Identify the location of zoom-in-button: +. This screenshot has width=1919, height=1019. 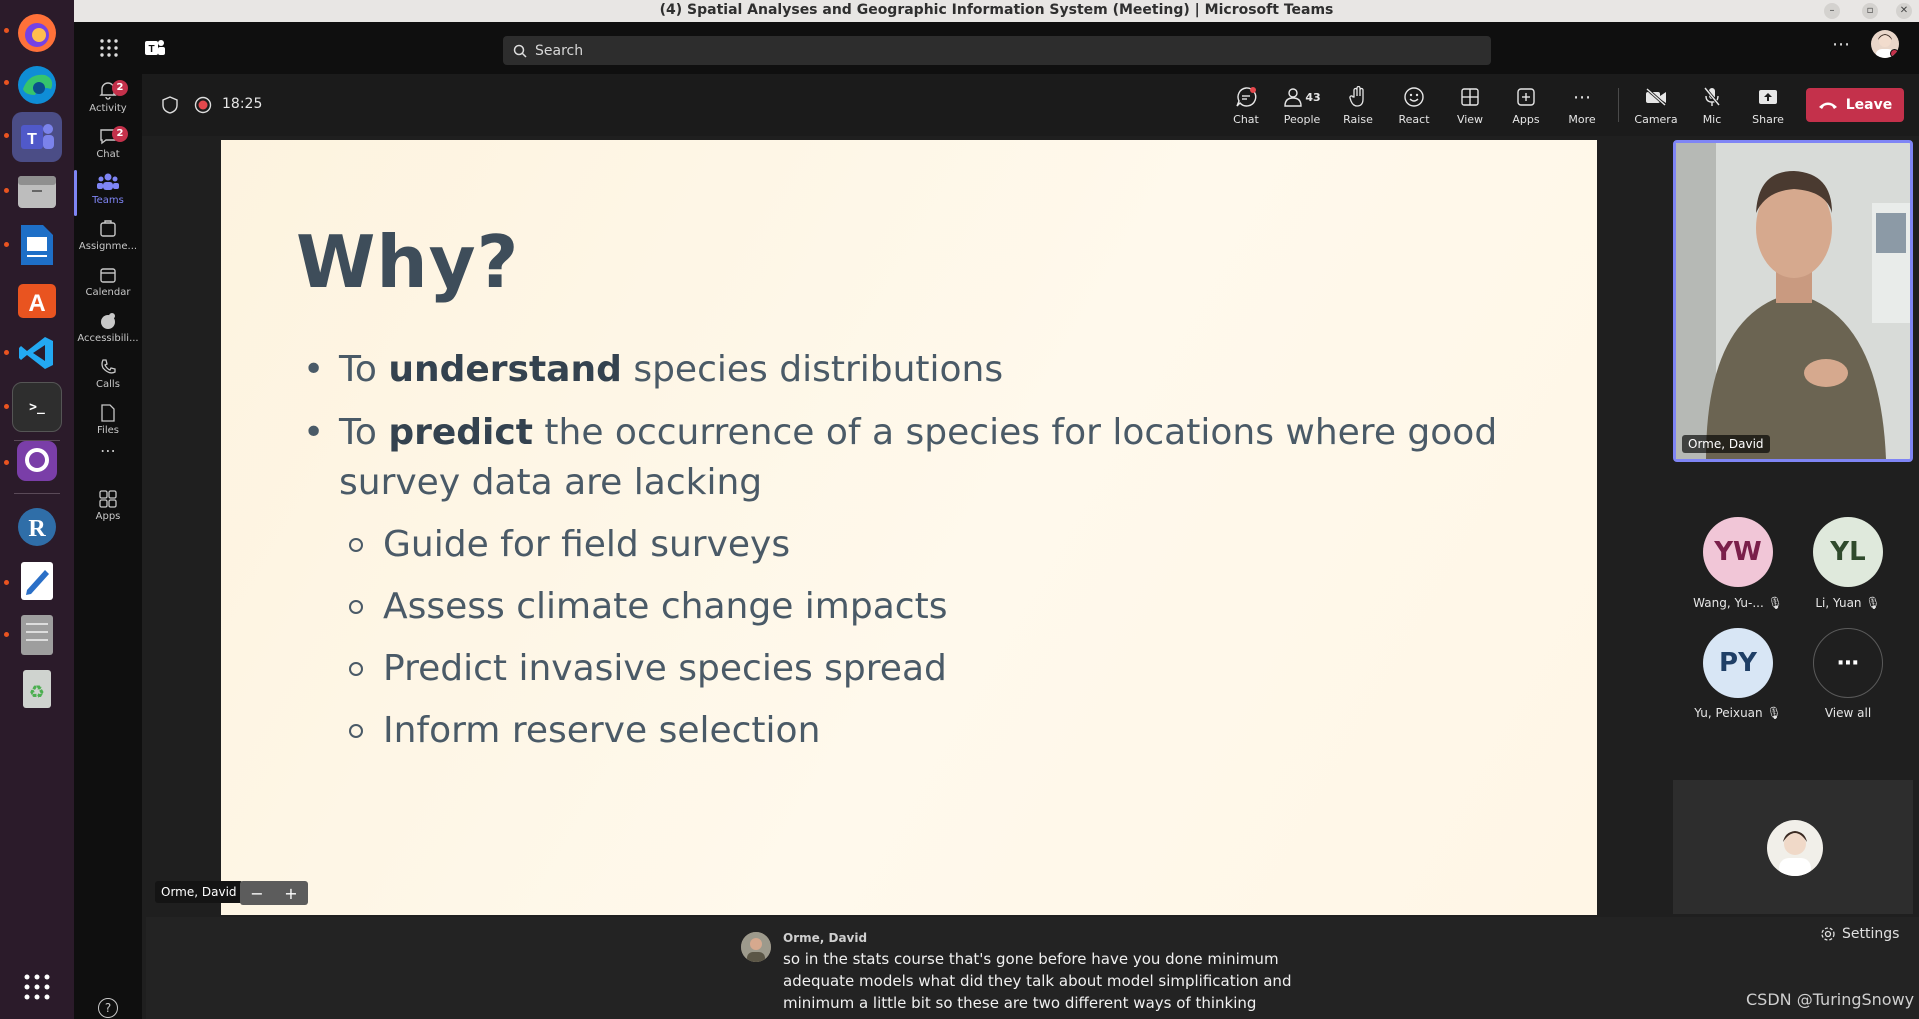
(290, 893).